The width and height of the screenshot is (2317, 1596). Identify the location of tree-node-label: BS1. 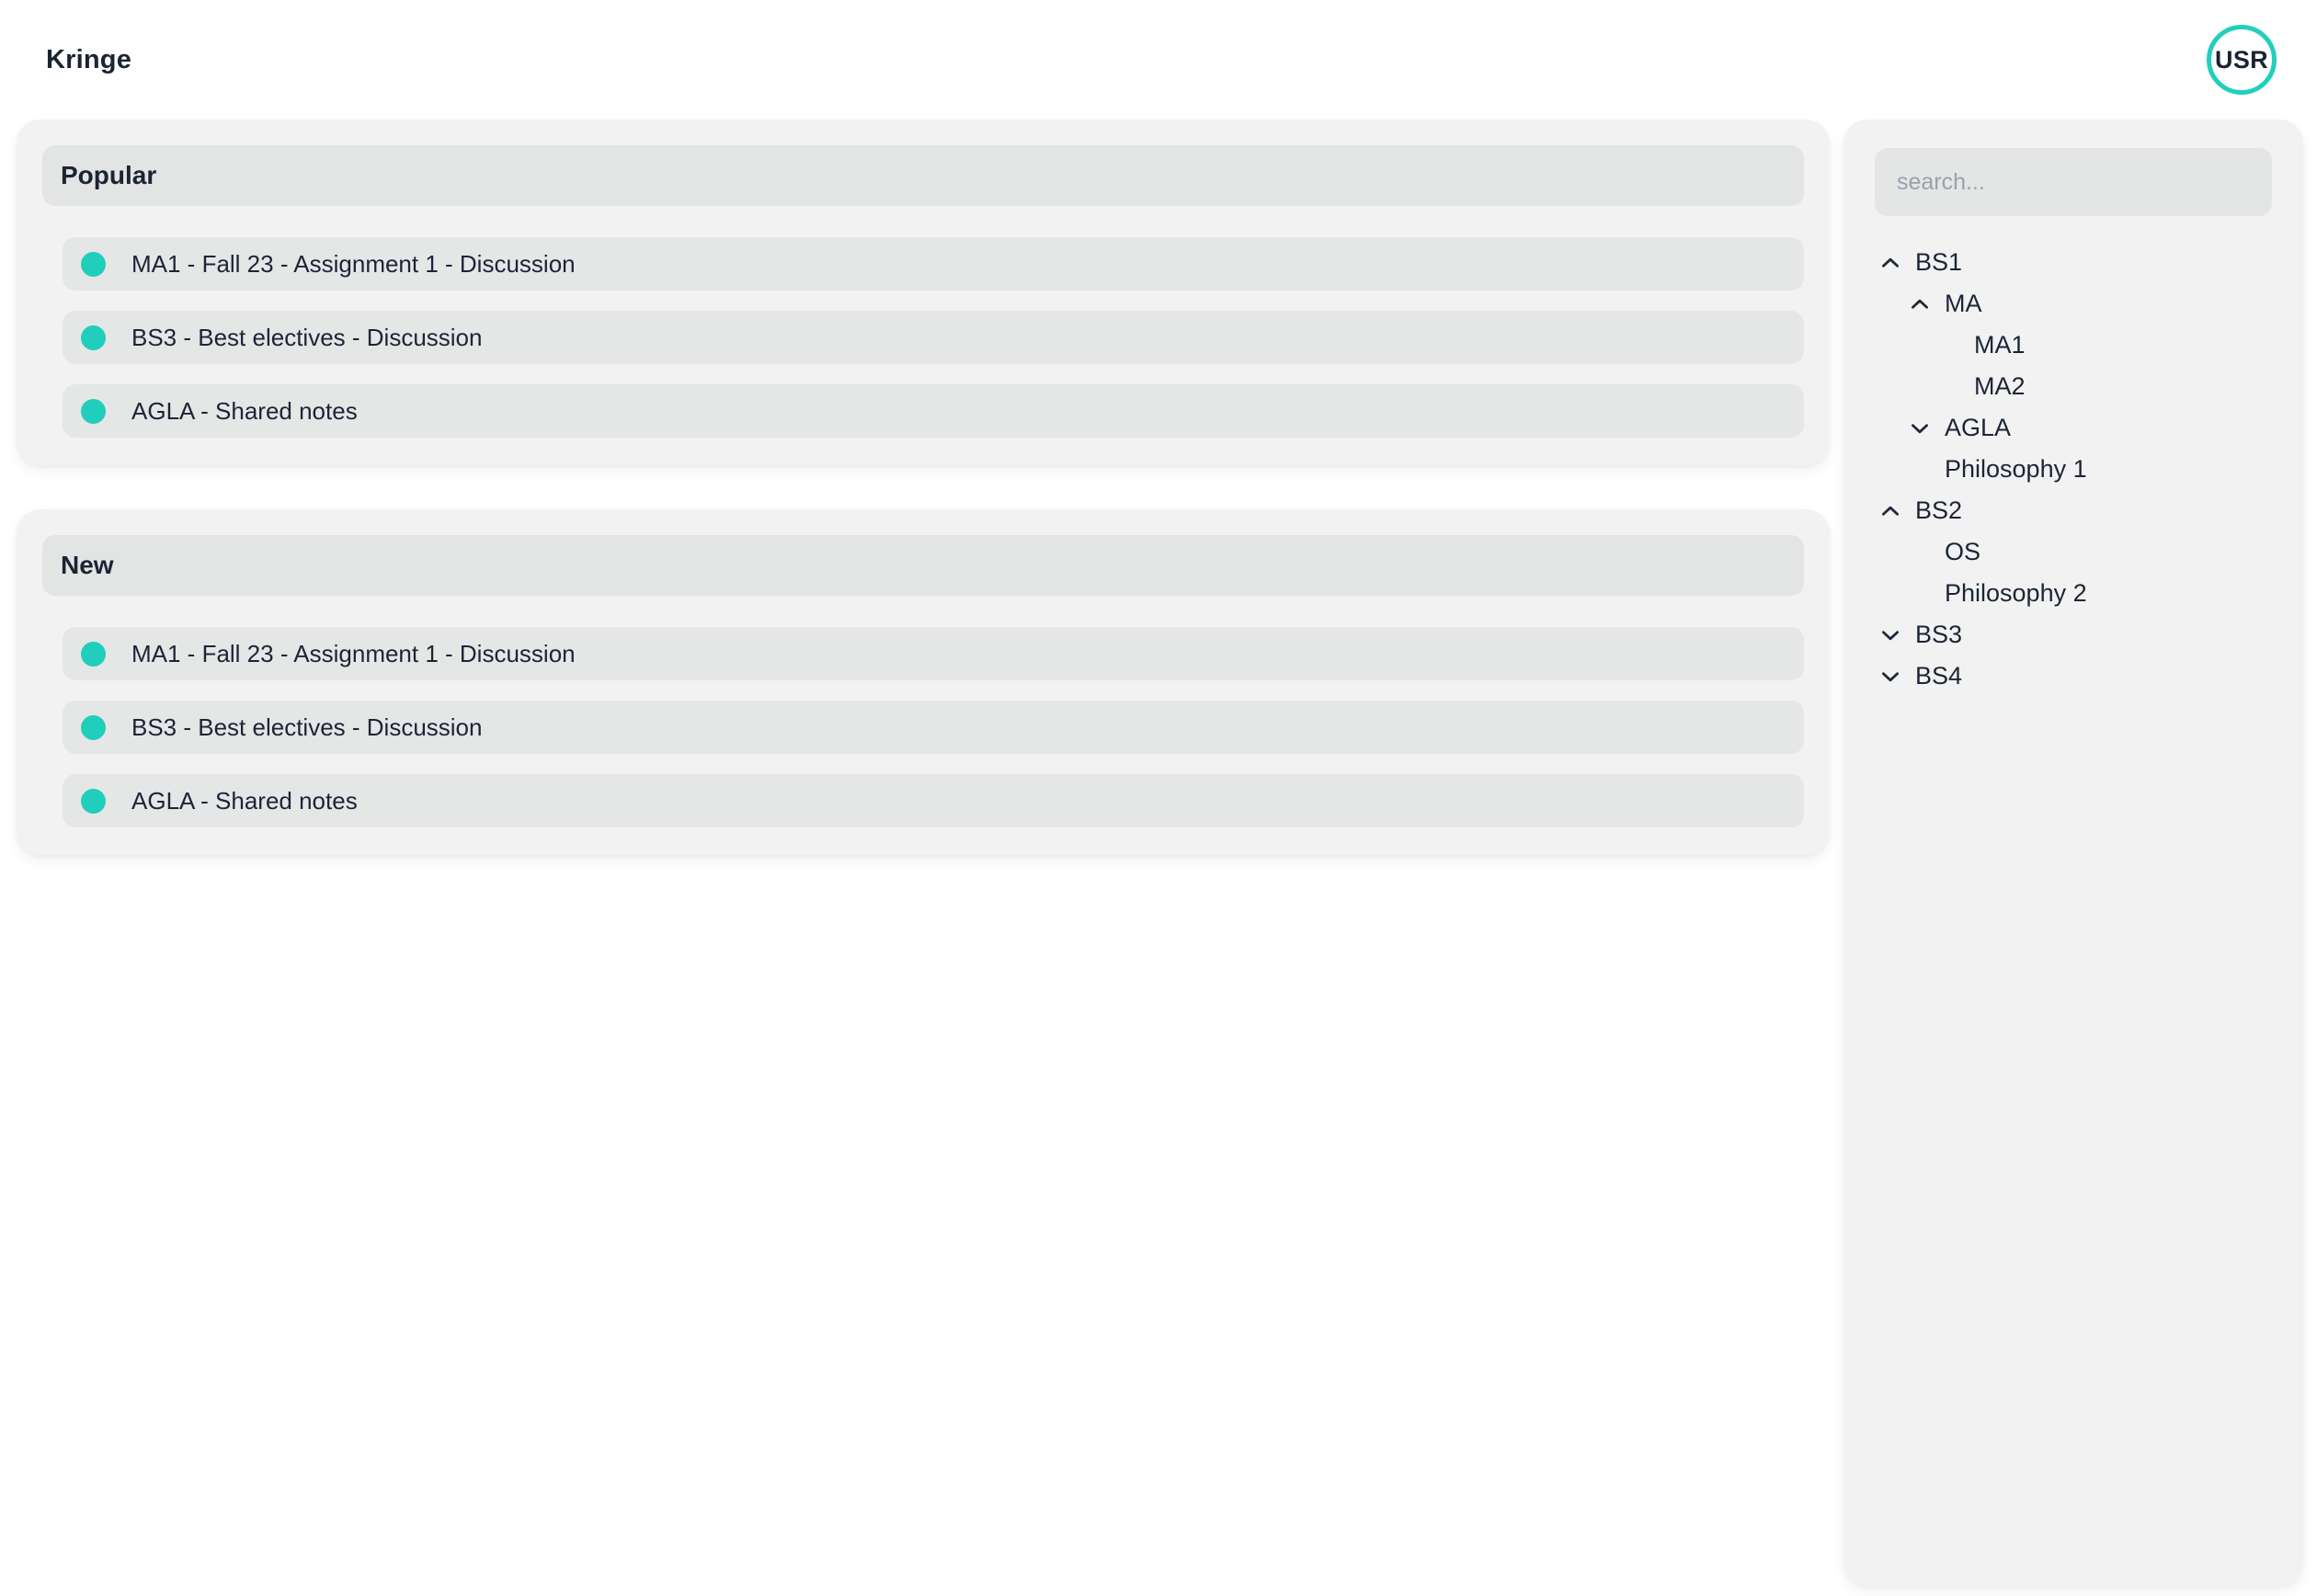
(1939, 262).